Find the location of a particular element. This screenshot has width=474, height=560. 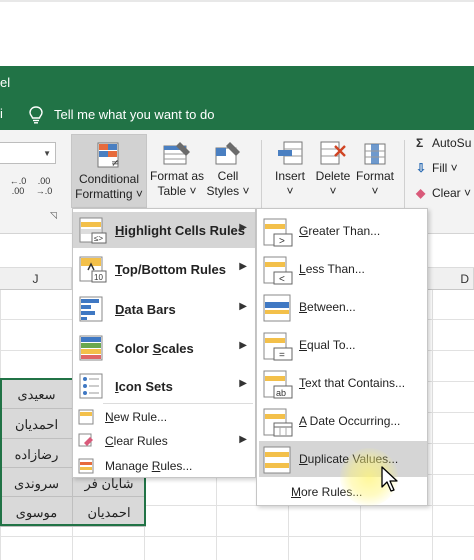

svg-text: ab is located at coordinates (281, 393).